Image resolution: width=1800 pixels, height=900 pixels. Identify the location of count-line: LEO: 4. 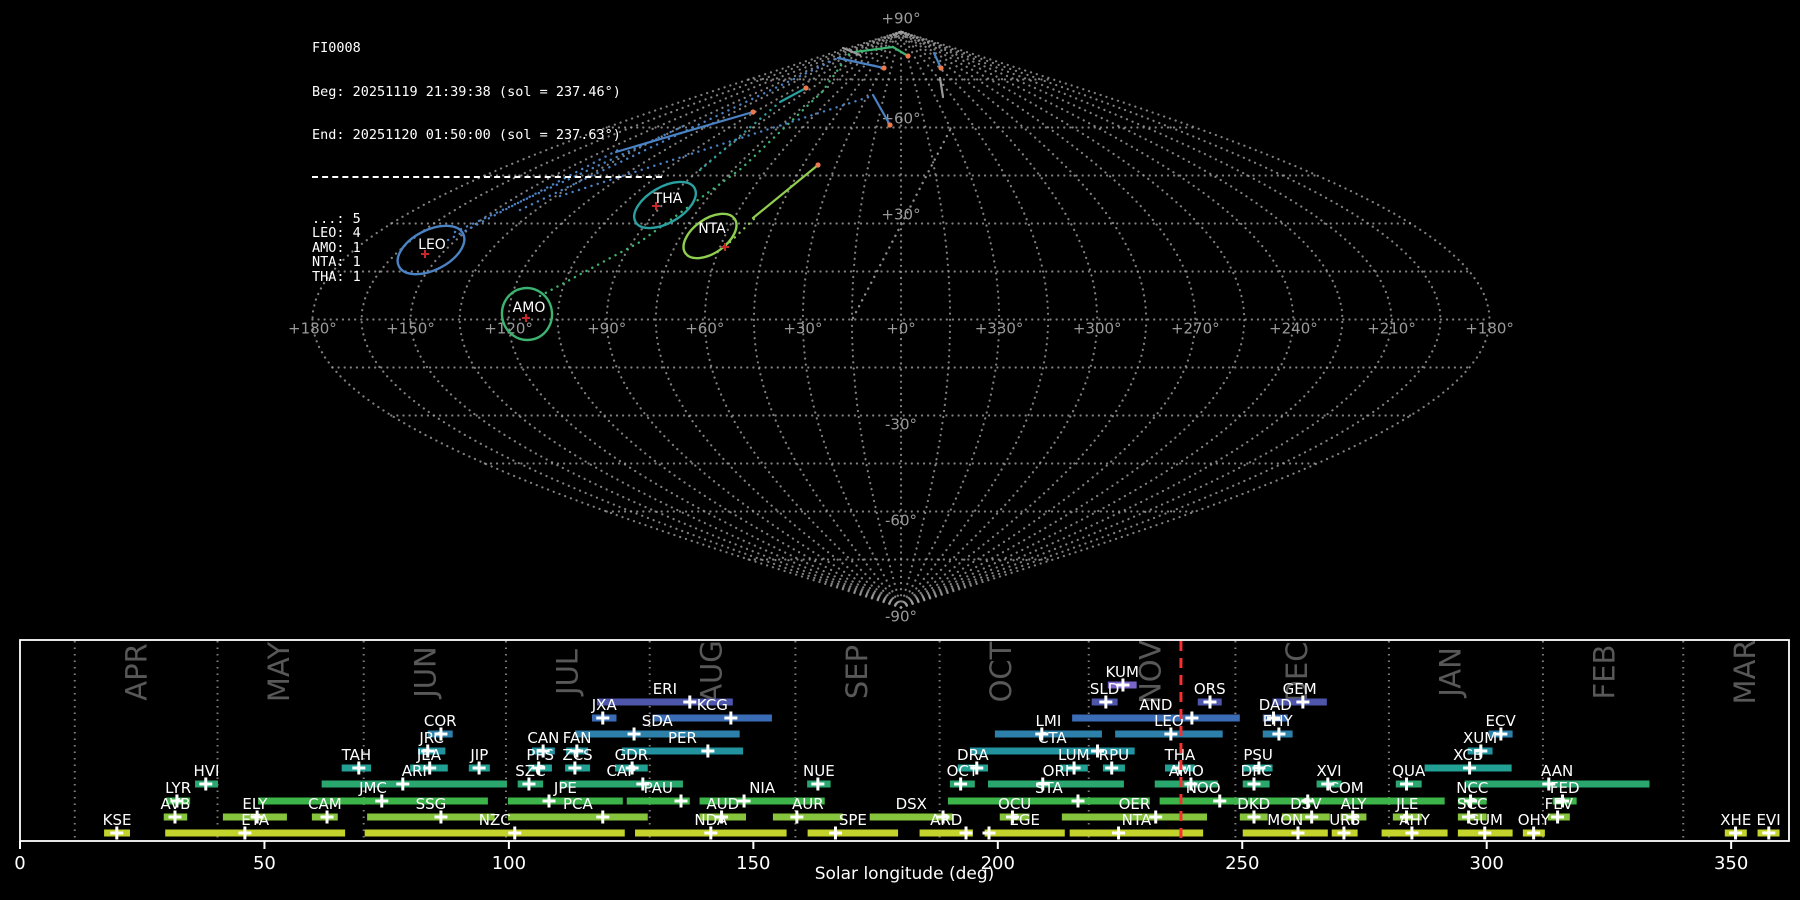
(336, 233).